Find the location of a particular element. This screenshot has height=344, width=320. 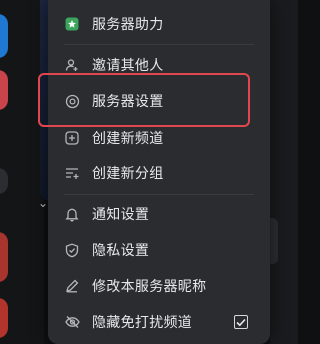

person-add-icon is located at coordinates (72, 65).